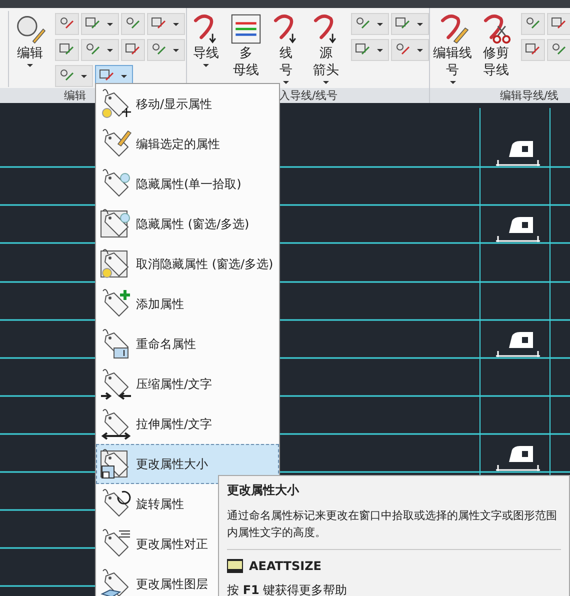 Image resolution: width=570 pixels, height=596 pixels. Describe the element at coordinates (187, 424) in the screenshot. I see `menu-item: 拉伸属性/文字` at that location.